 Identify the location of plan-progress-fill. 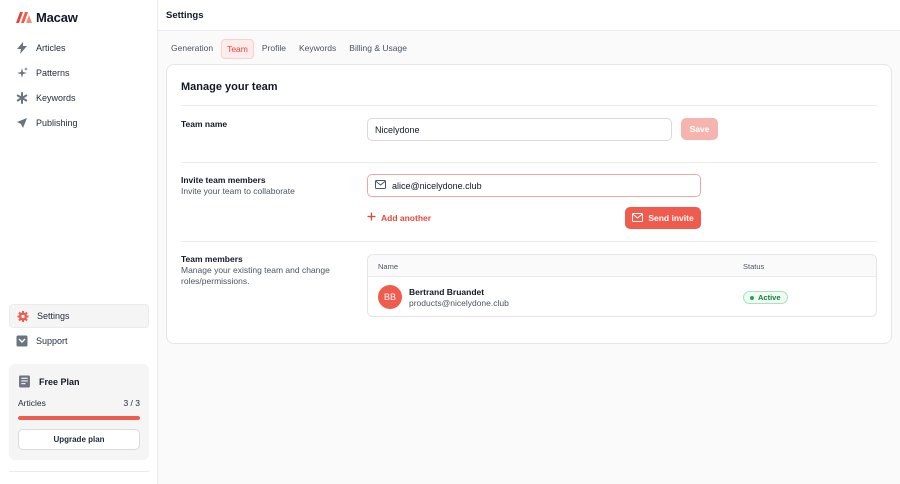
(79, 418).